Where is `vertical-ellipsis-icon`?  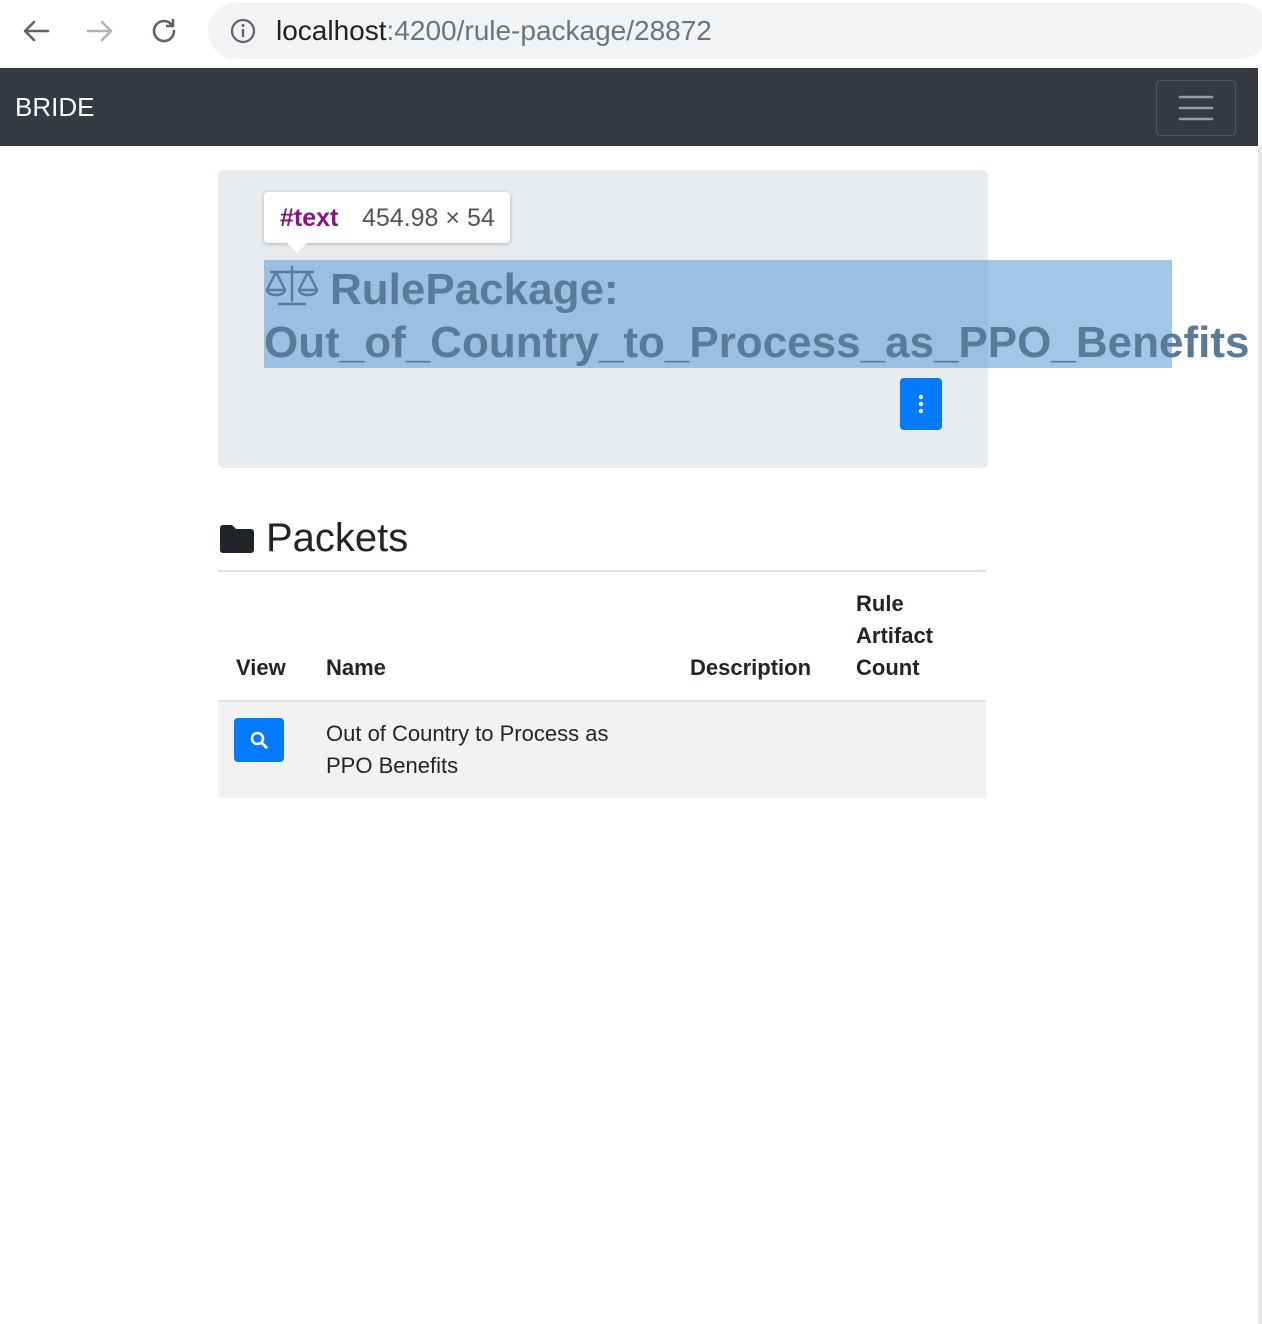
vertical-ellipsis-icon is located at coordinates (921, 404).